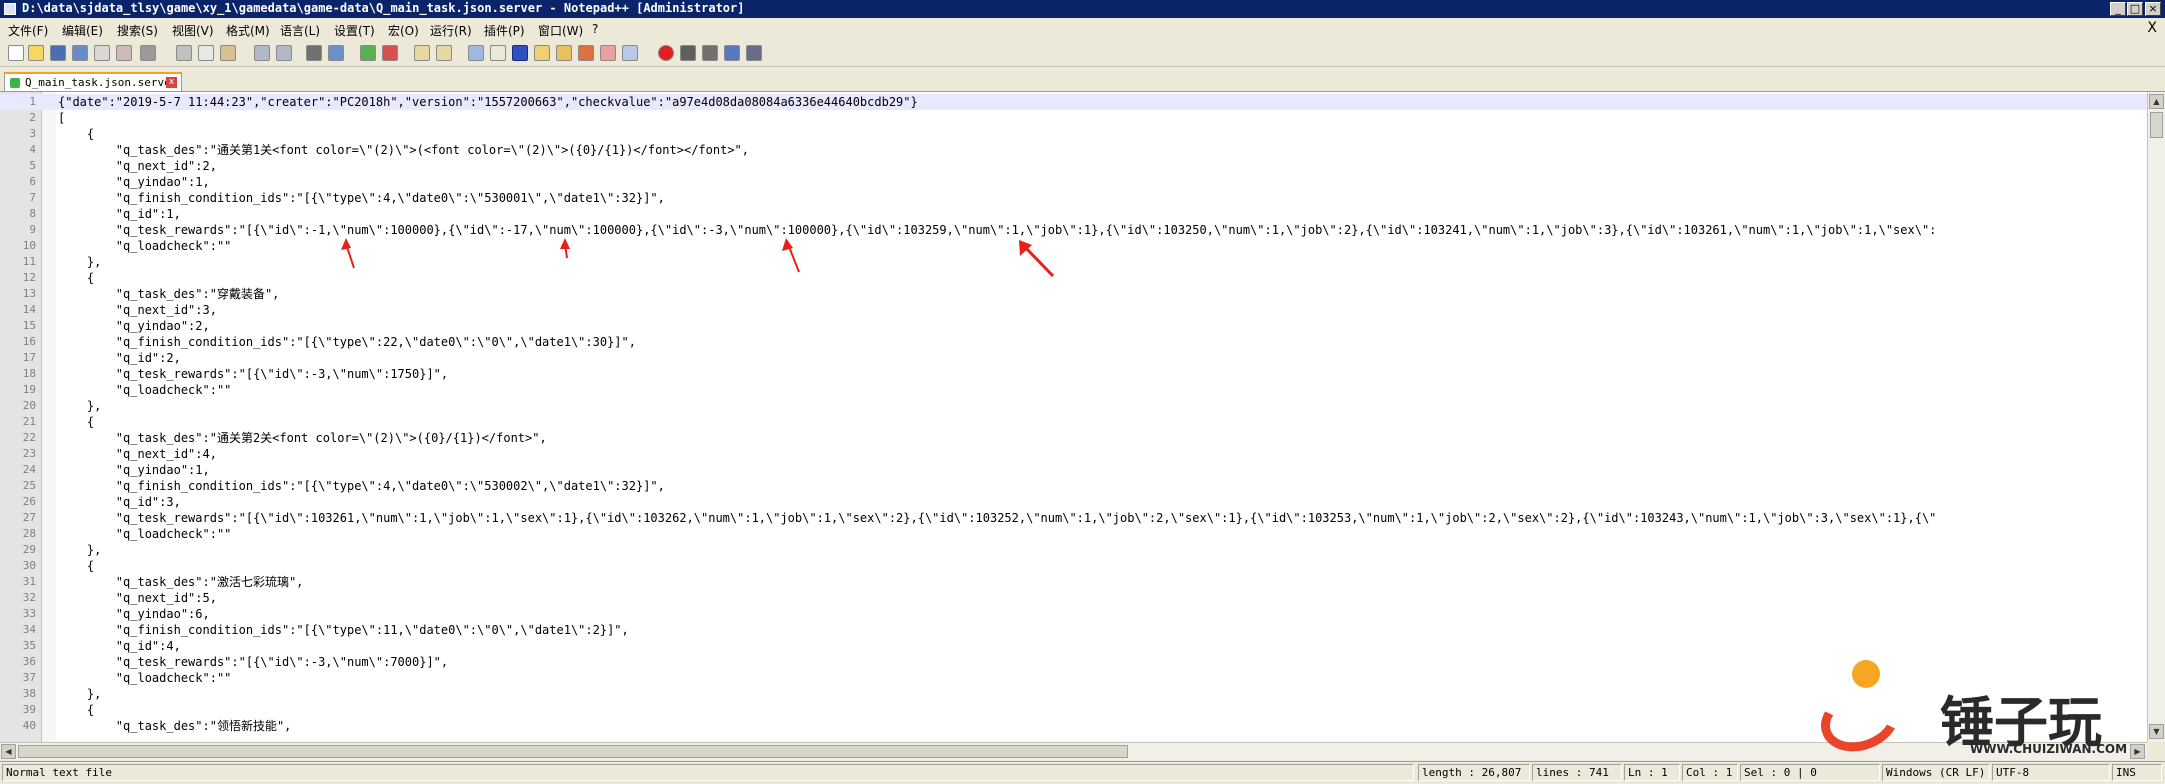 This screenshot has width=2165, height=784. I want to click on menu-search: 搜索(S), so click(137, 30).